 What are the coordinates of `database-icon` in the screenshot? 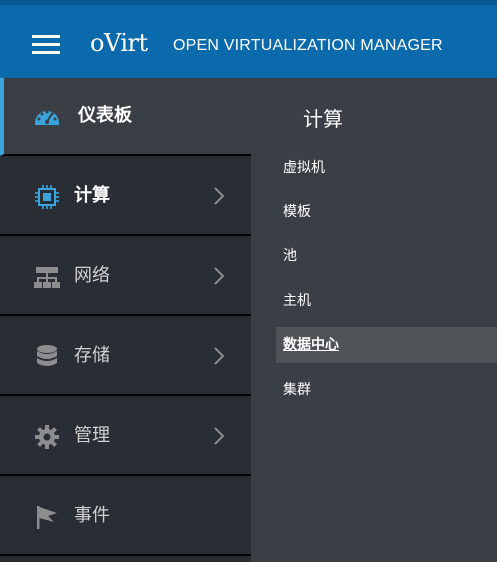 It's located at (47, 355).